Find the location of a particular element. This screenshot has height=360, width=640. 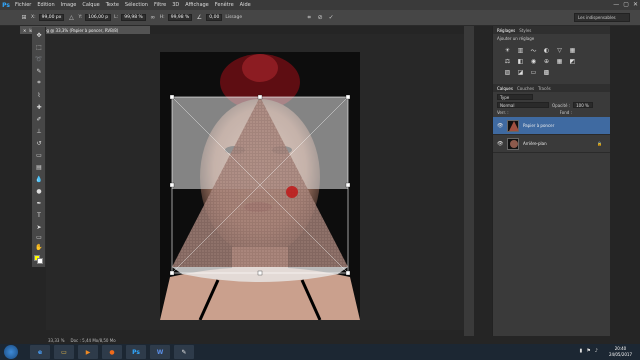

opacity-field: 100 % is located at coordinates (583, 105).